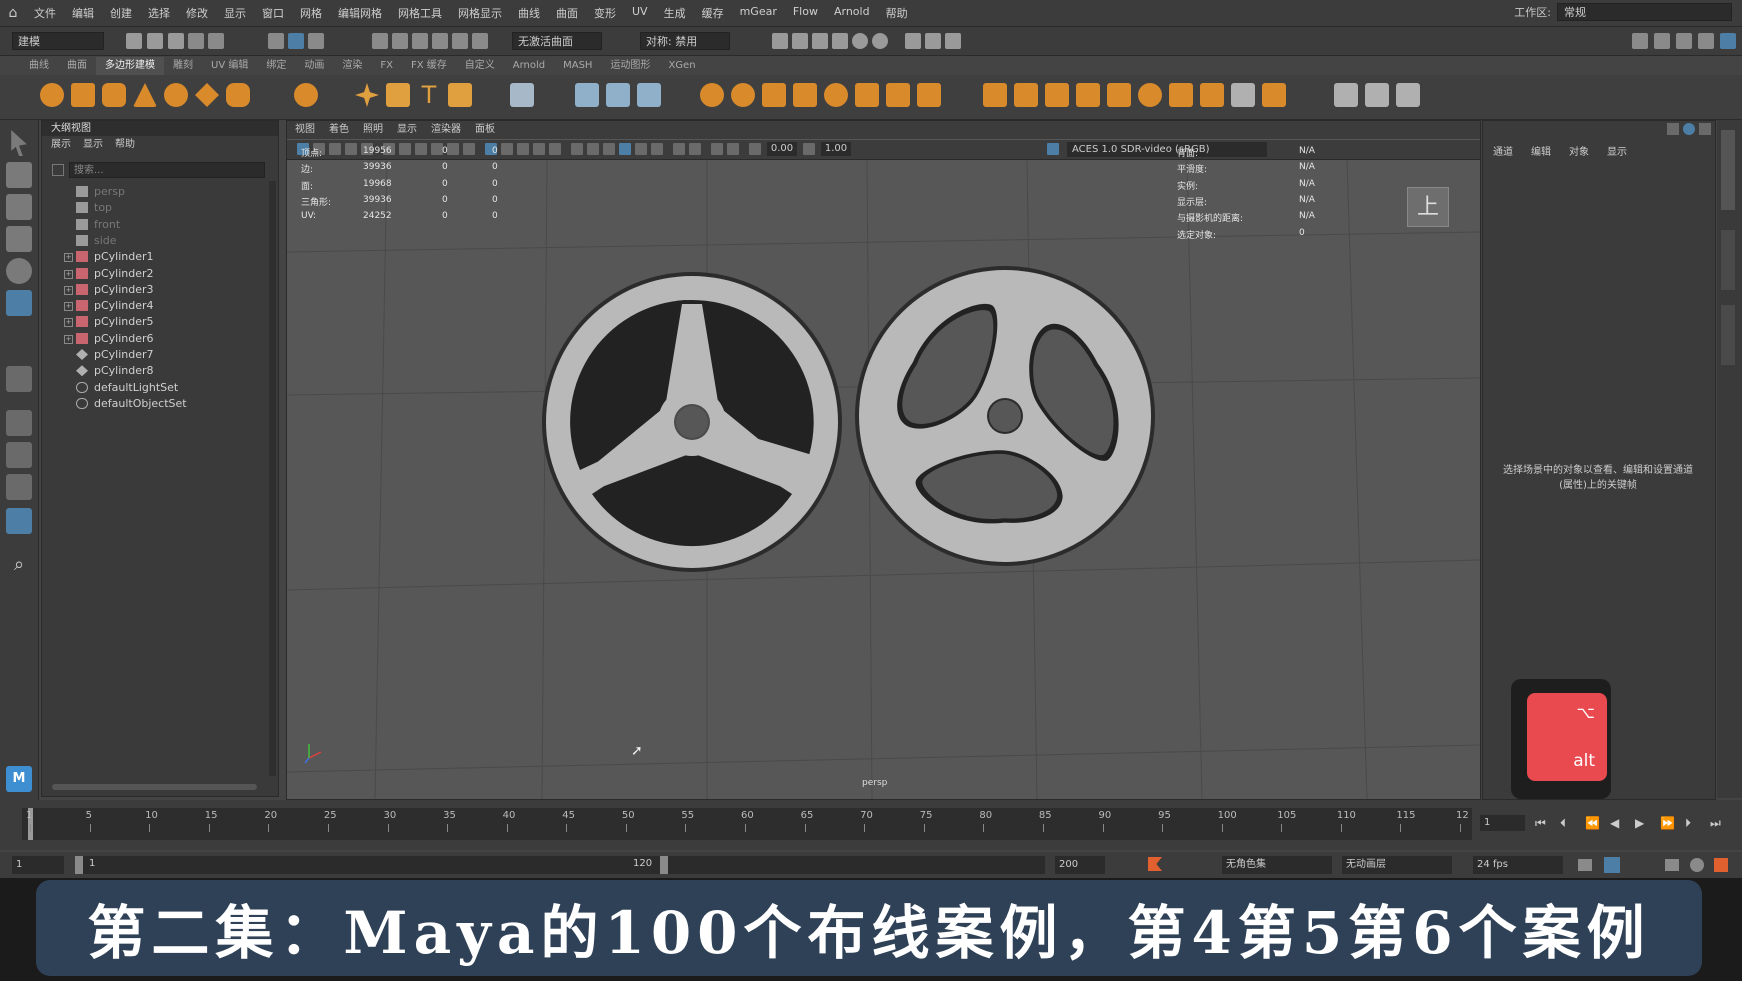  What do you see at coordinates (1503, 150) in the screenshot?
I see `channel-box-menu-item: 通道` at bounding box center [1503, 150].